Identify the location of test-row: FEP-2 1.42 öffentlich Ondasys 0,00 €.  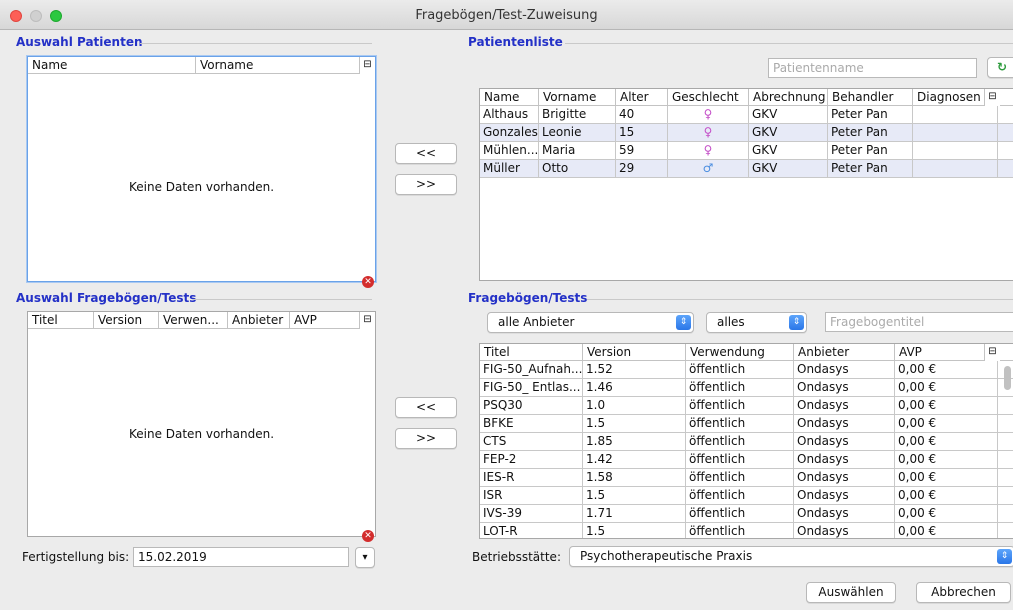
(746, 460).